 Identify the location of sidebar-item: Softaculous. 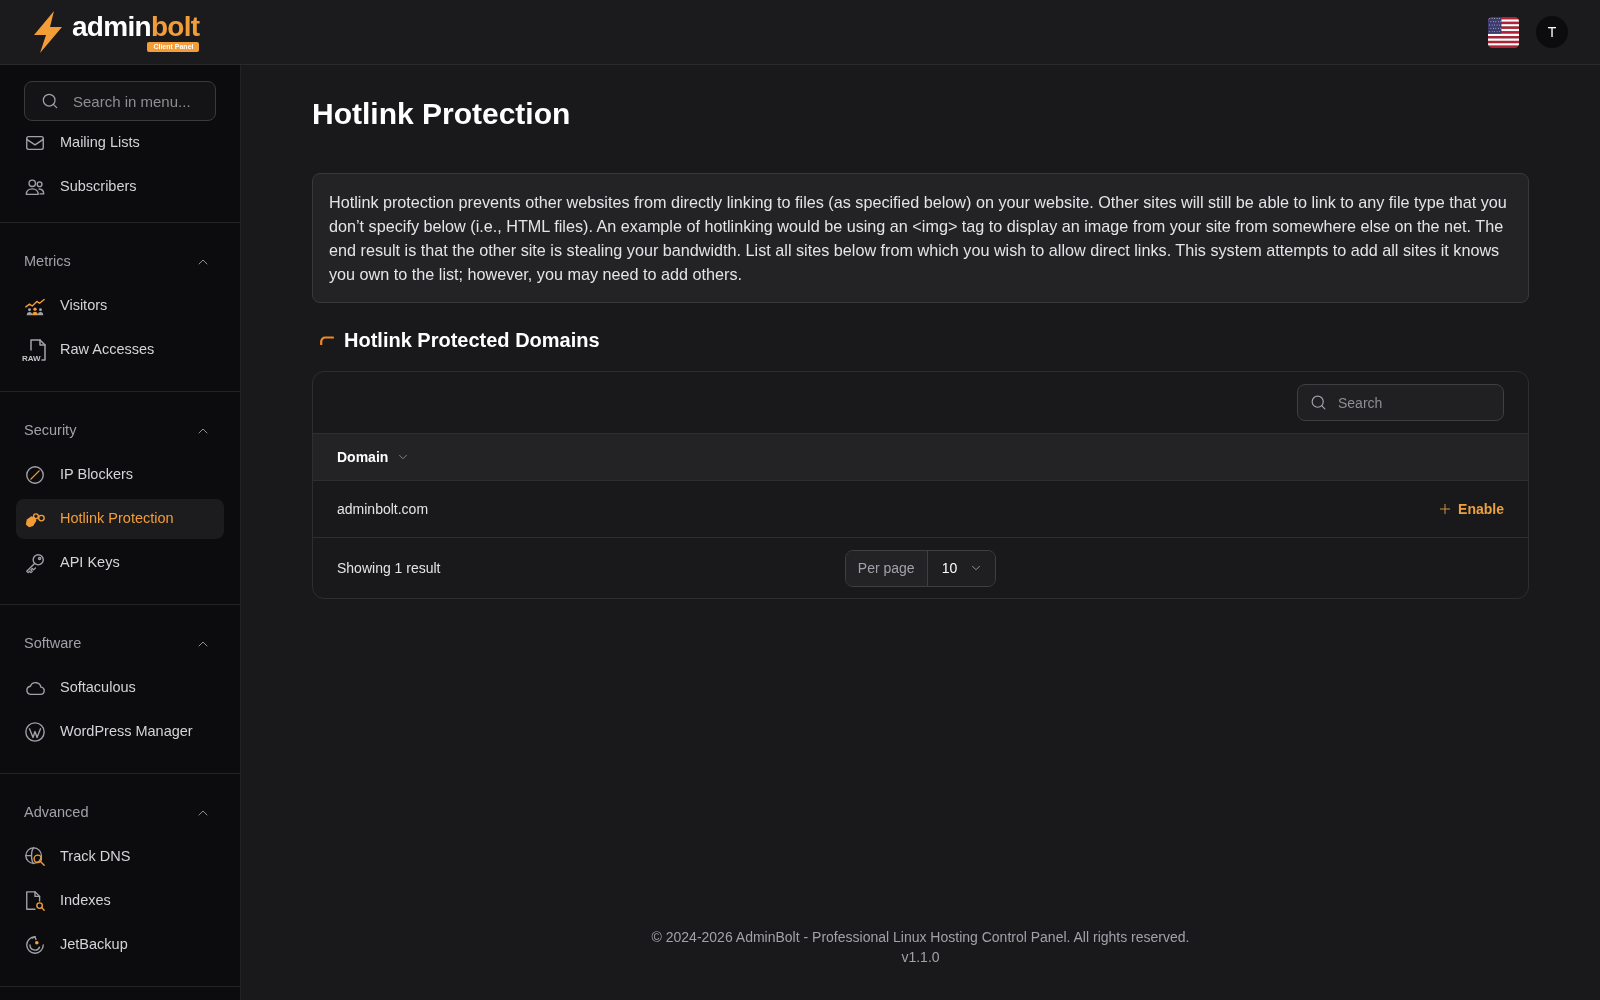
(120, 688).